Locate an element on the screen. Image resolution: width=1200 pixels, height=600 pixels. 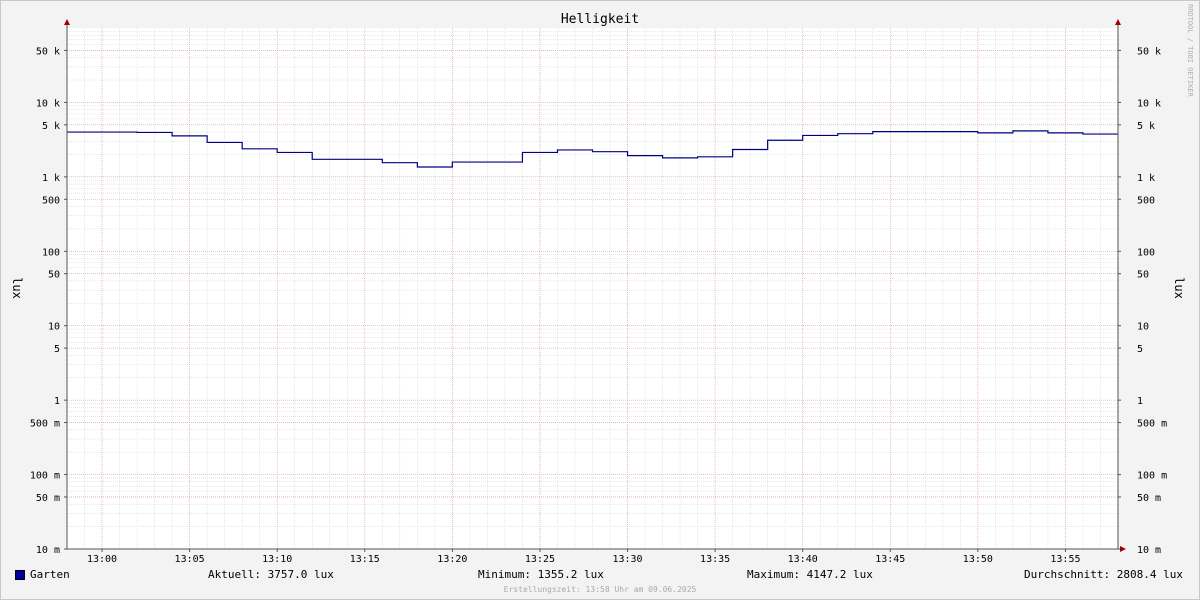
y-tick-label-right: 50 k is located at coordinates (1149, 51).